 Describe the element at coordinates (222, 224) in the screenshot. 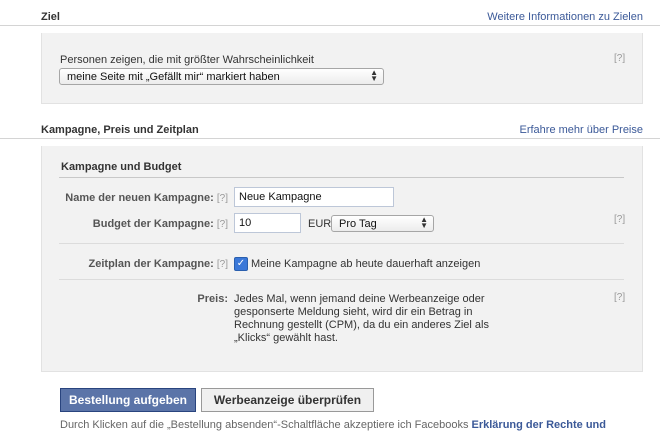

I see `budget-help: [?]` at that location.